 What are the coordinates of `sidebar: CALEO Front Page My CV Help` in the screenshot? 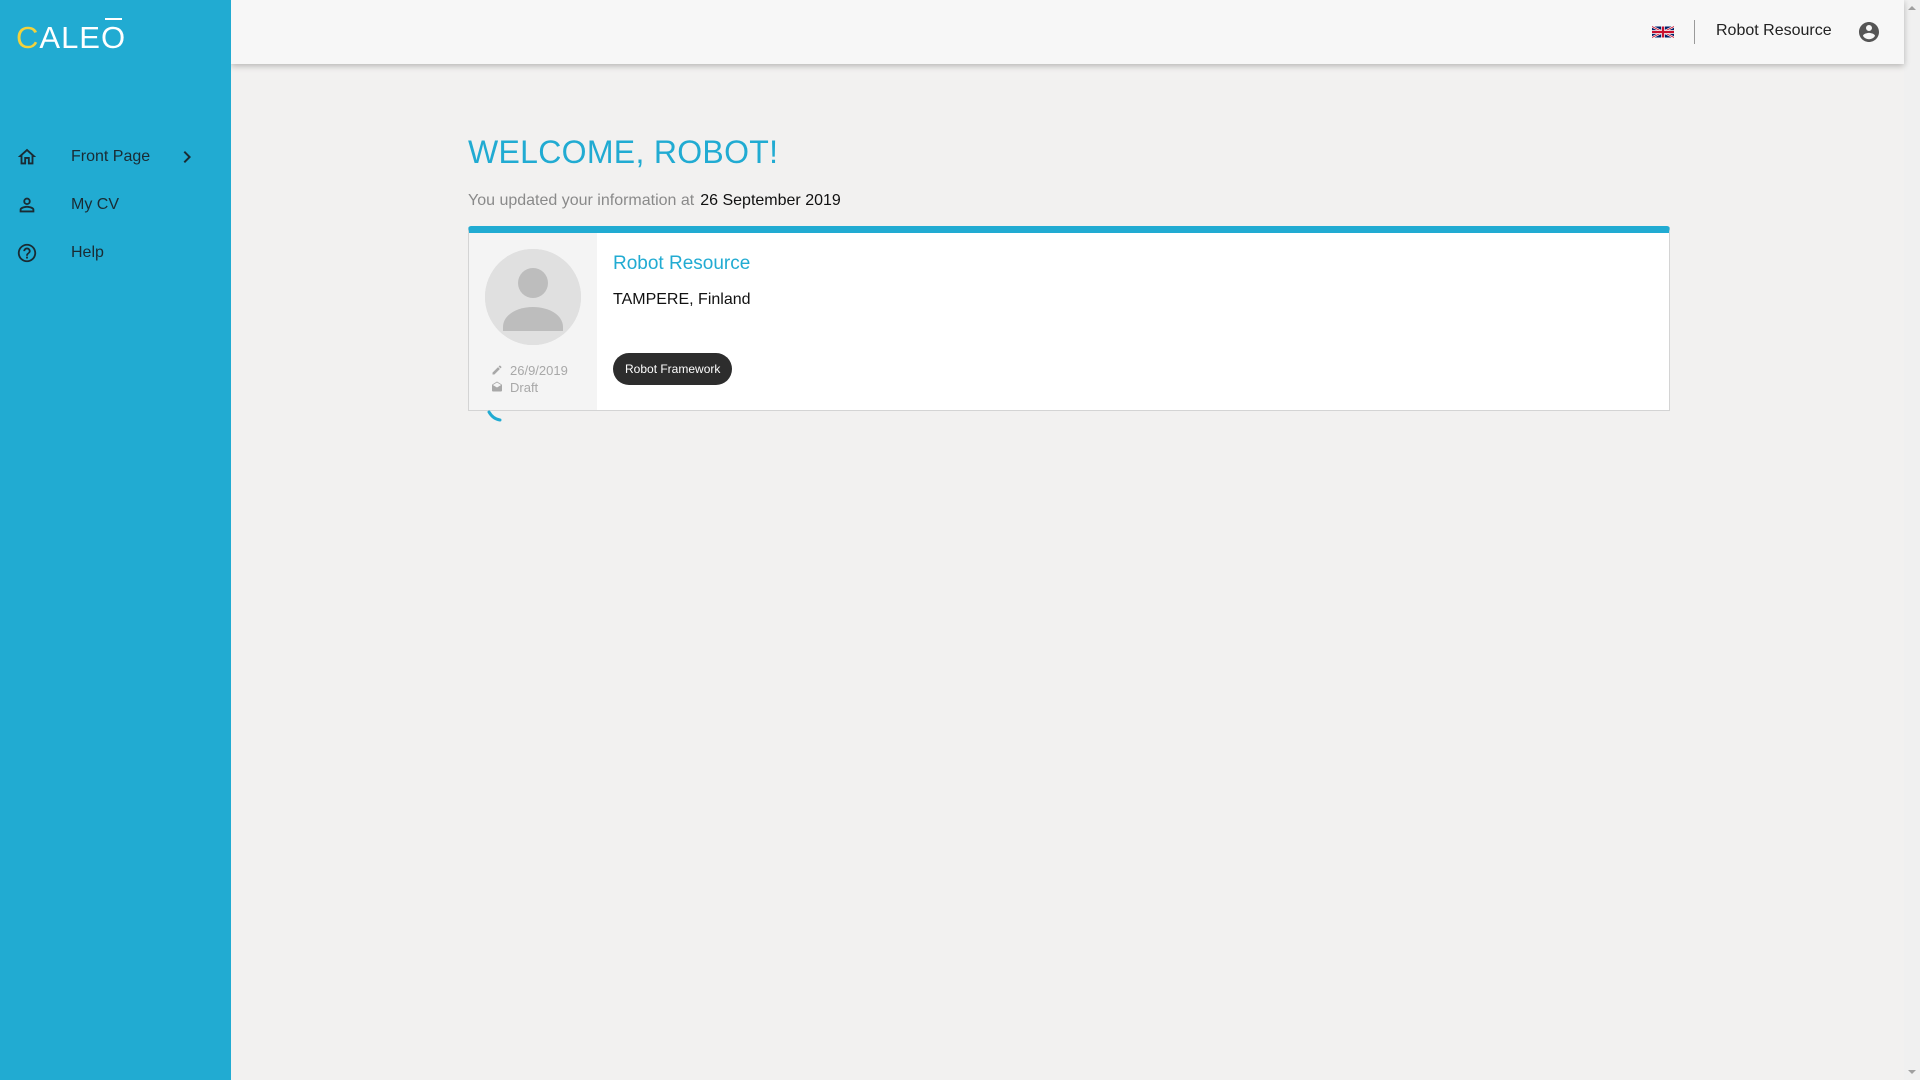 It's located at (115, 540).